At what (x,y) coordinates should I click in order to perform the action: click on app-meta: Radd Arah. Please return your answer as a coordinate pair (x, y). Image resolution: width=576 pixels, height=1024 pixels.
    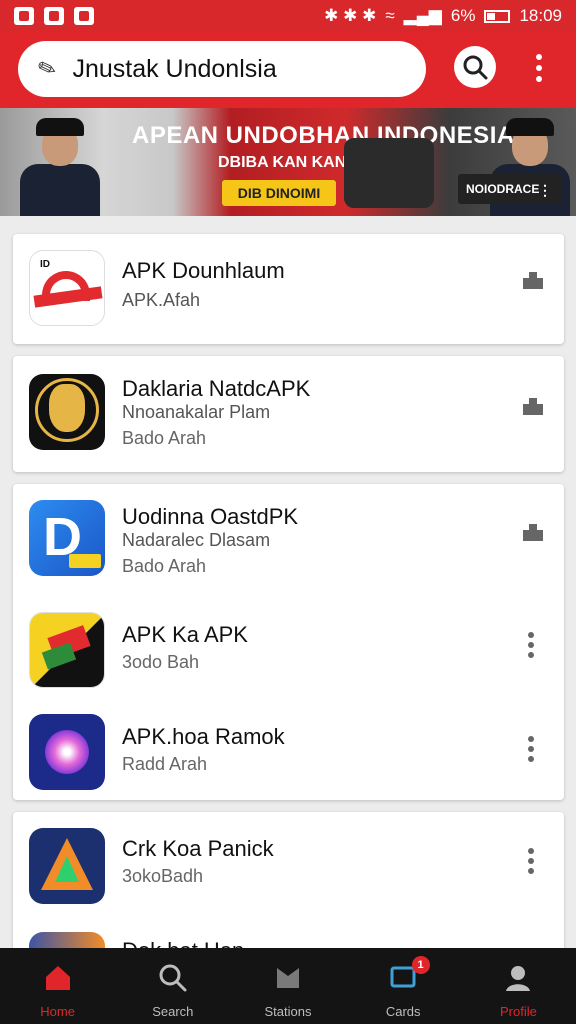
    Looking at the image, I should click on (165, 764).